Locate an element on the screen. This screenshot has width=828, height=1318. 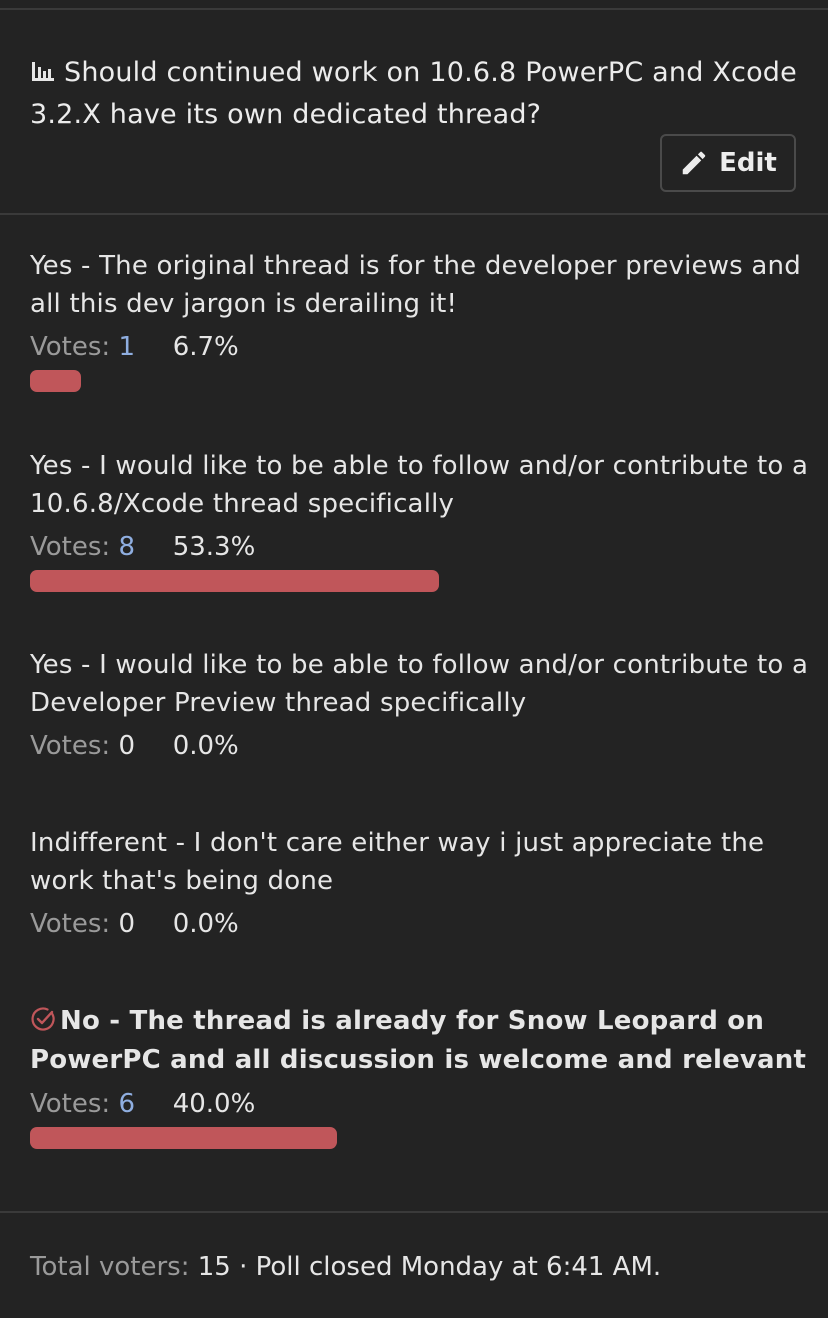
votes-percent: 6.7% is located at coordinates (205, 347).